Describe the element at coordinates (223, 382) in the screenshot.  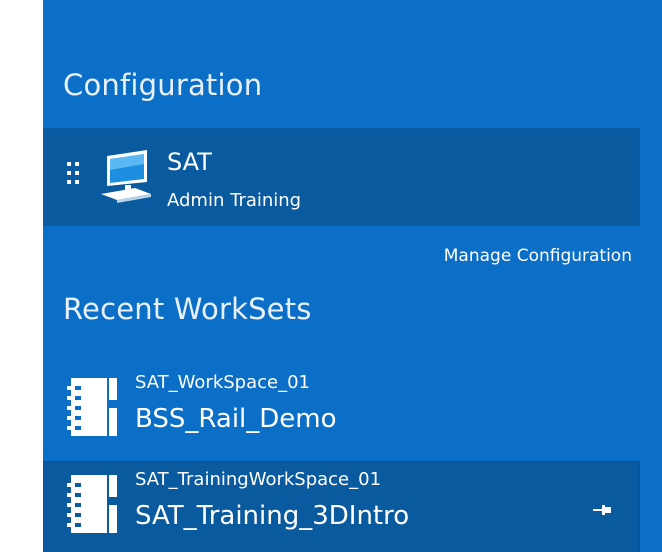
I see `workspace-name: SAT_WorkSpace_01` at that location.